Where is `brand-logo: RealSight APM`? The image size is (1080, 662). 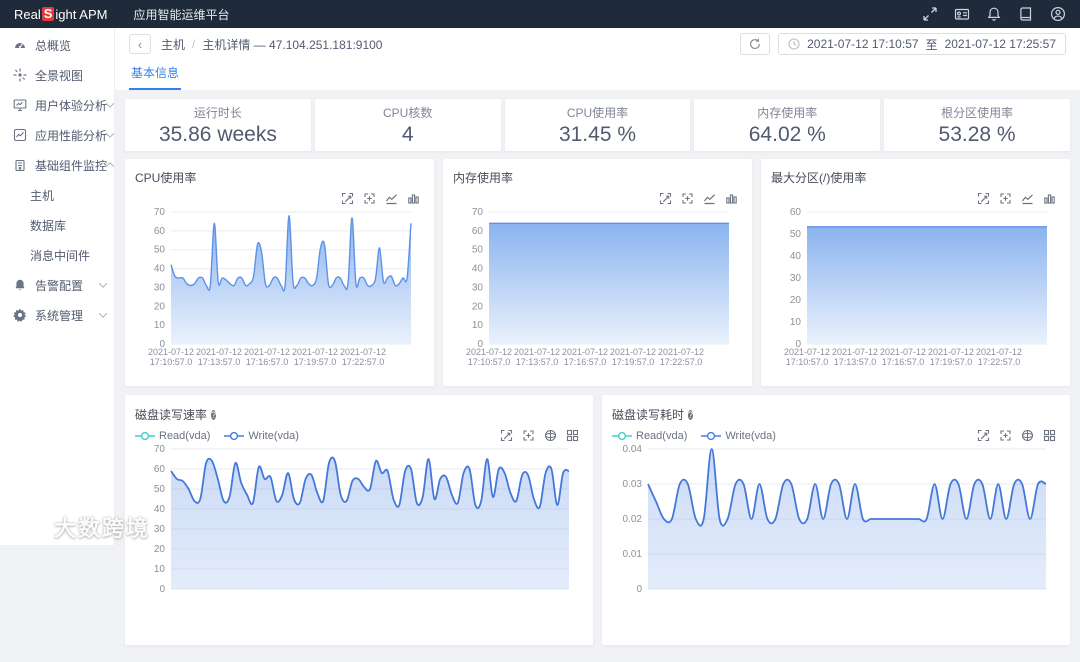 brand-logo: RealSight APM is located at coordinates (60, 14).